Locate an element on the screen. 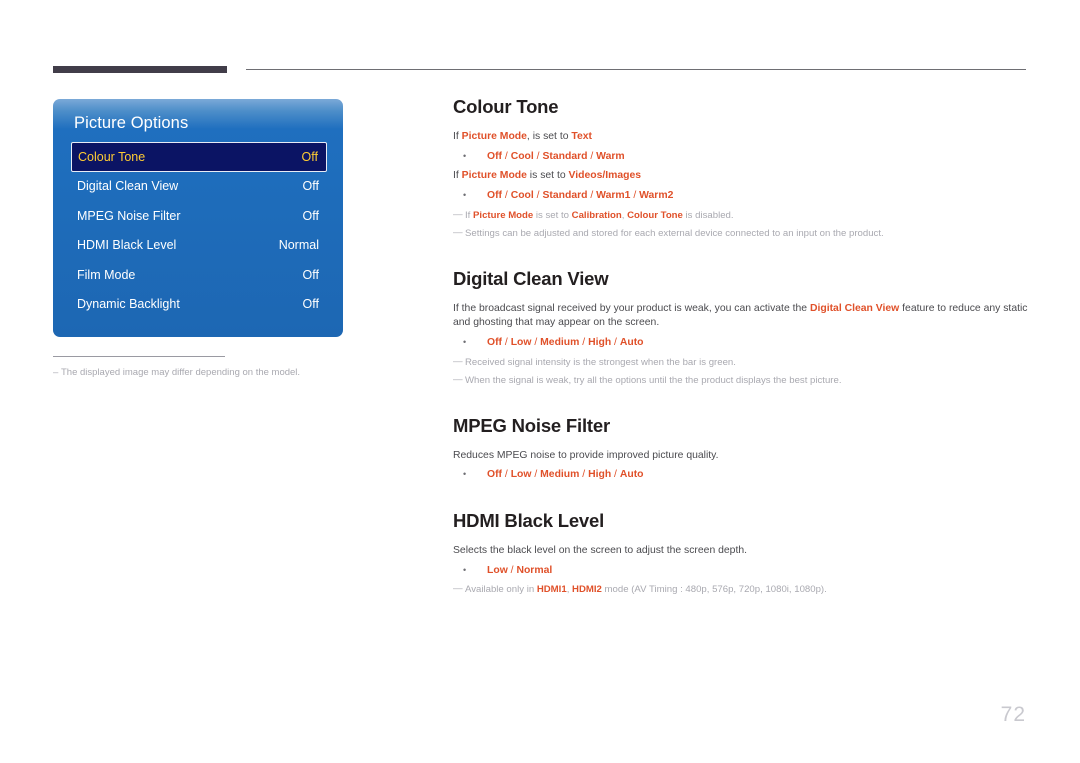  note-text: If is located at coordinates (469, 215).